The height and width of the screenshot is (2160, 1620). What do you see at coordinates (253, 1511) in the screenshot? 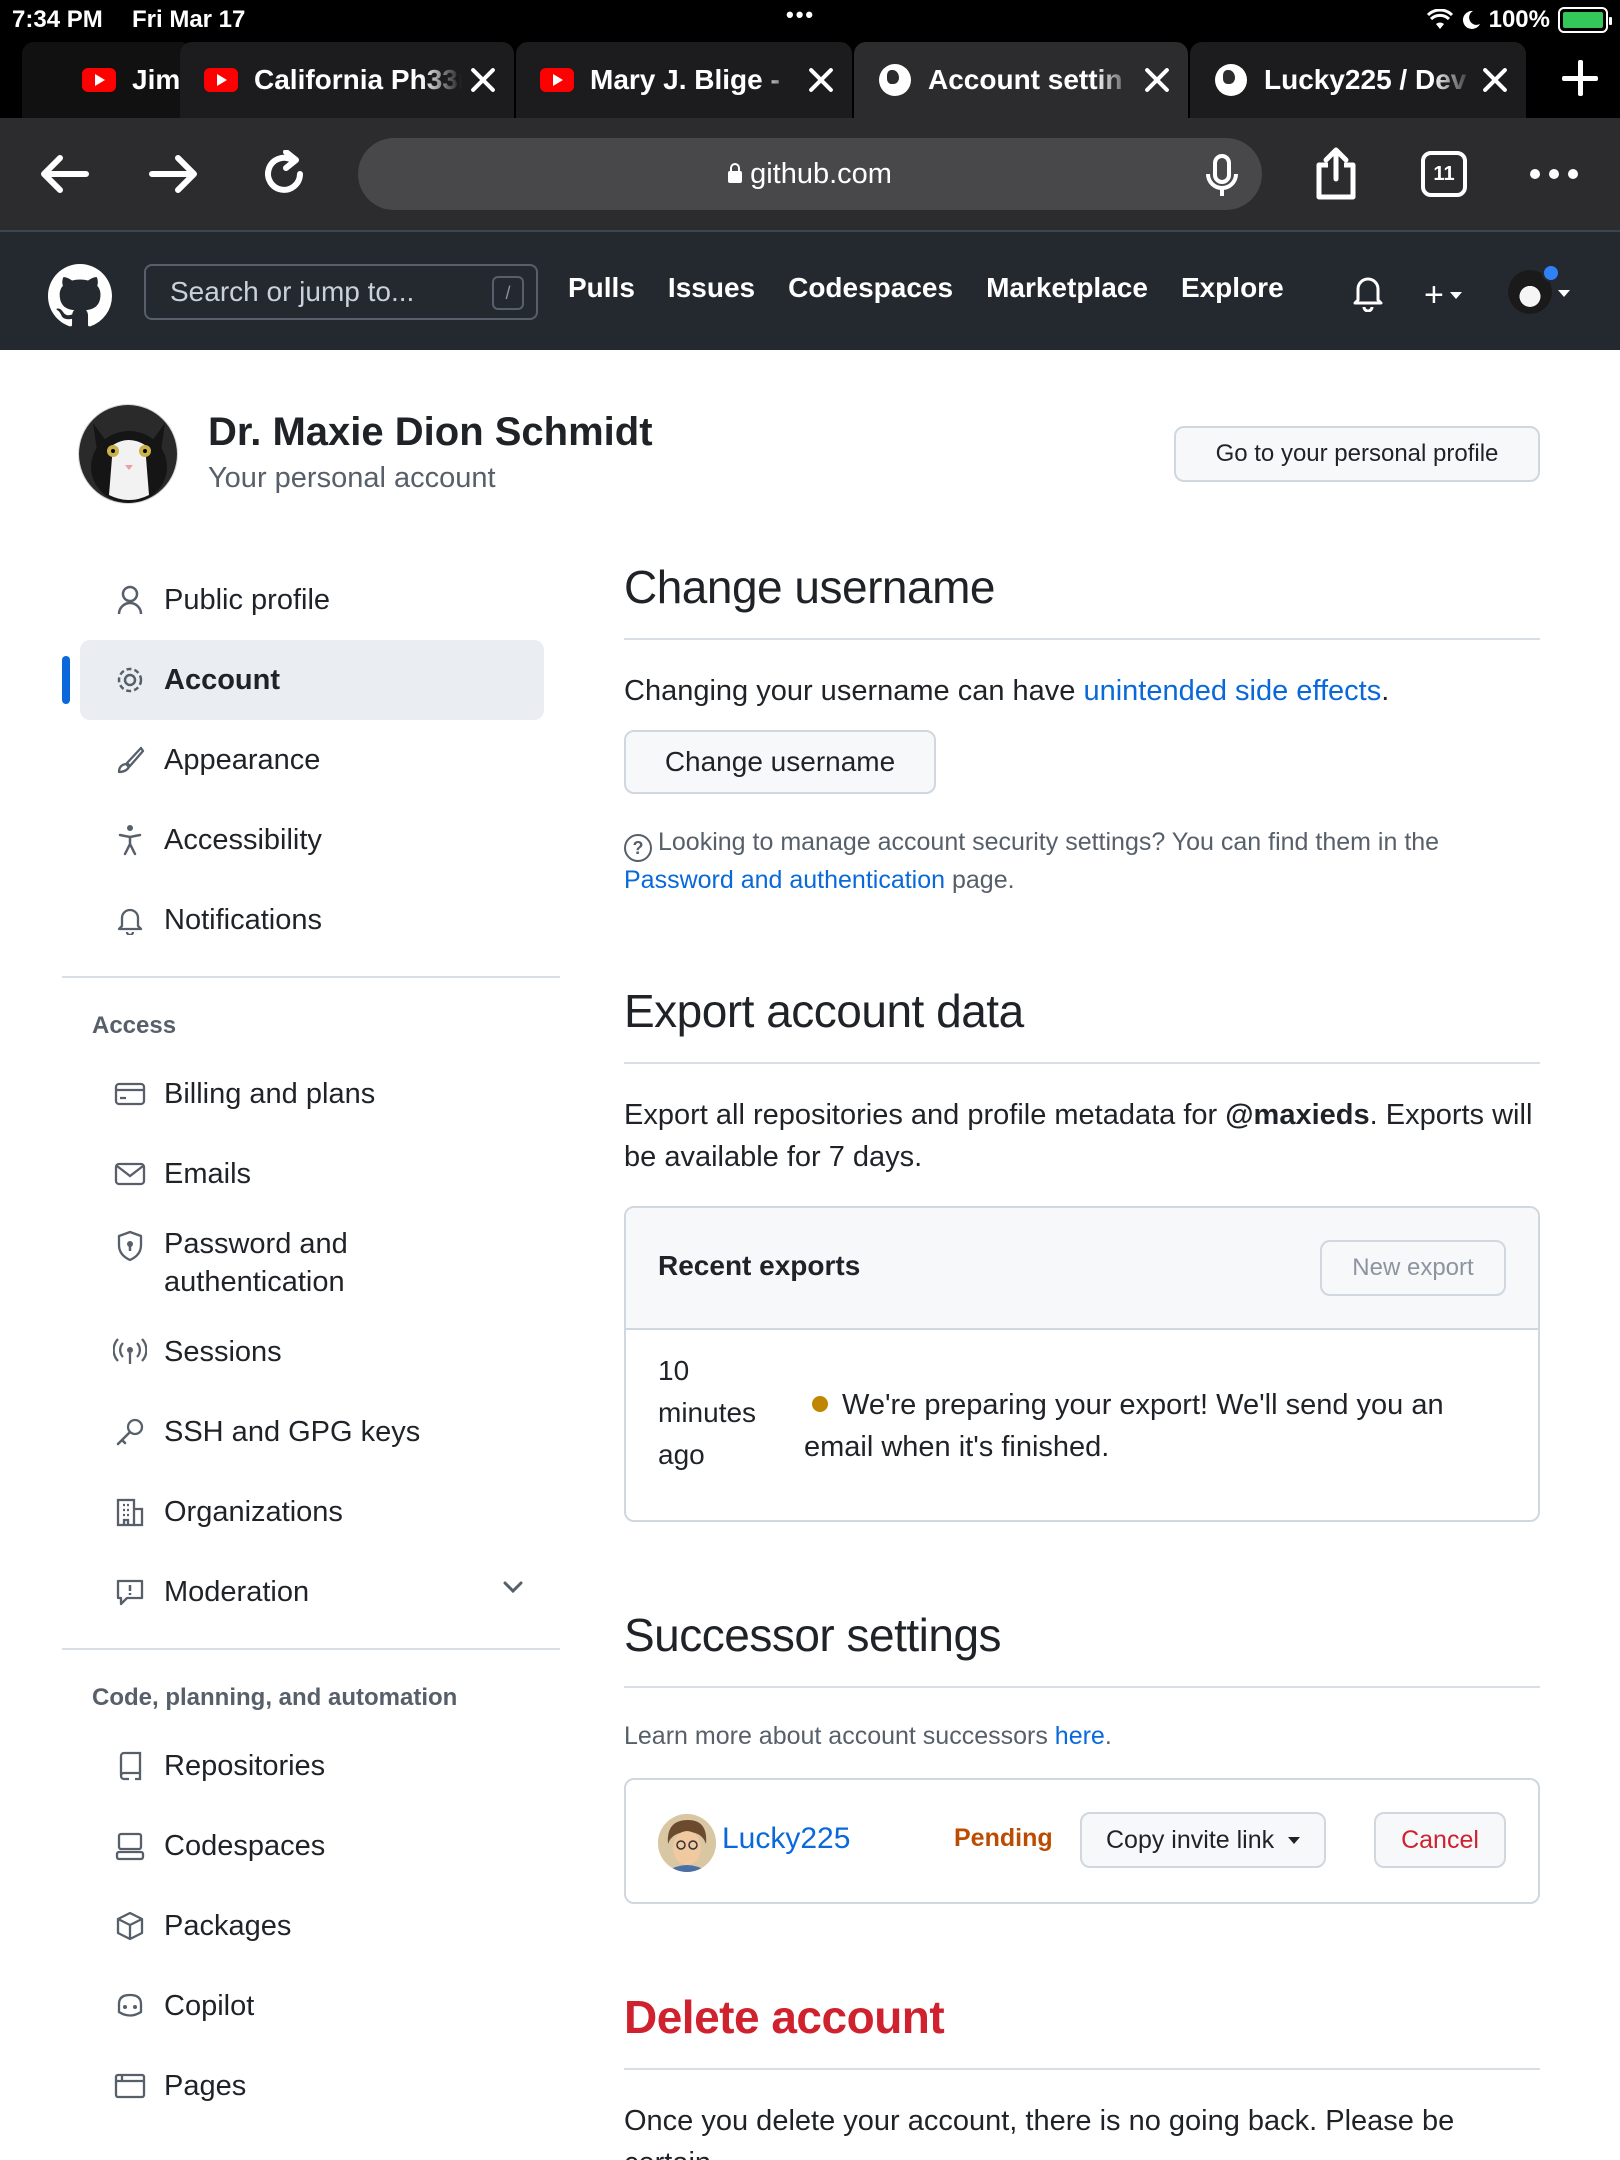
I see `sidebar-item-label: Organizations` at bounding box center [253, 1511].